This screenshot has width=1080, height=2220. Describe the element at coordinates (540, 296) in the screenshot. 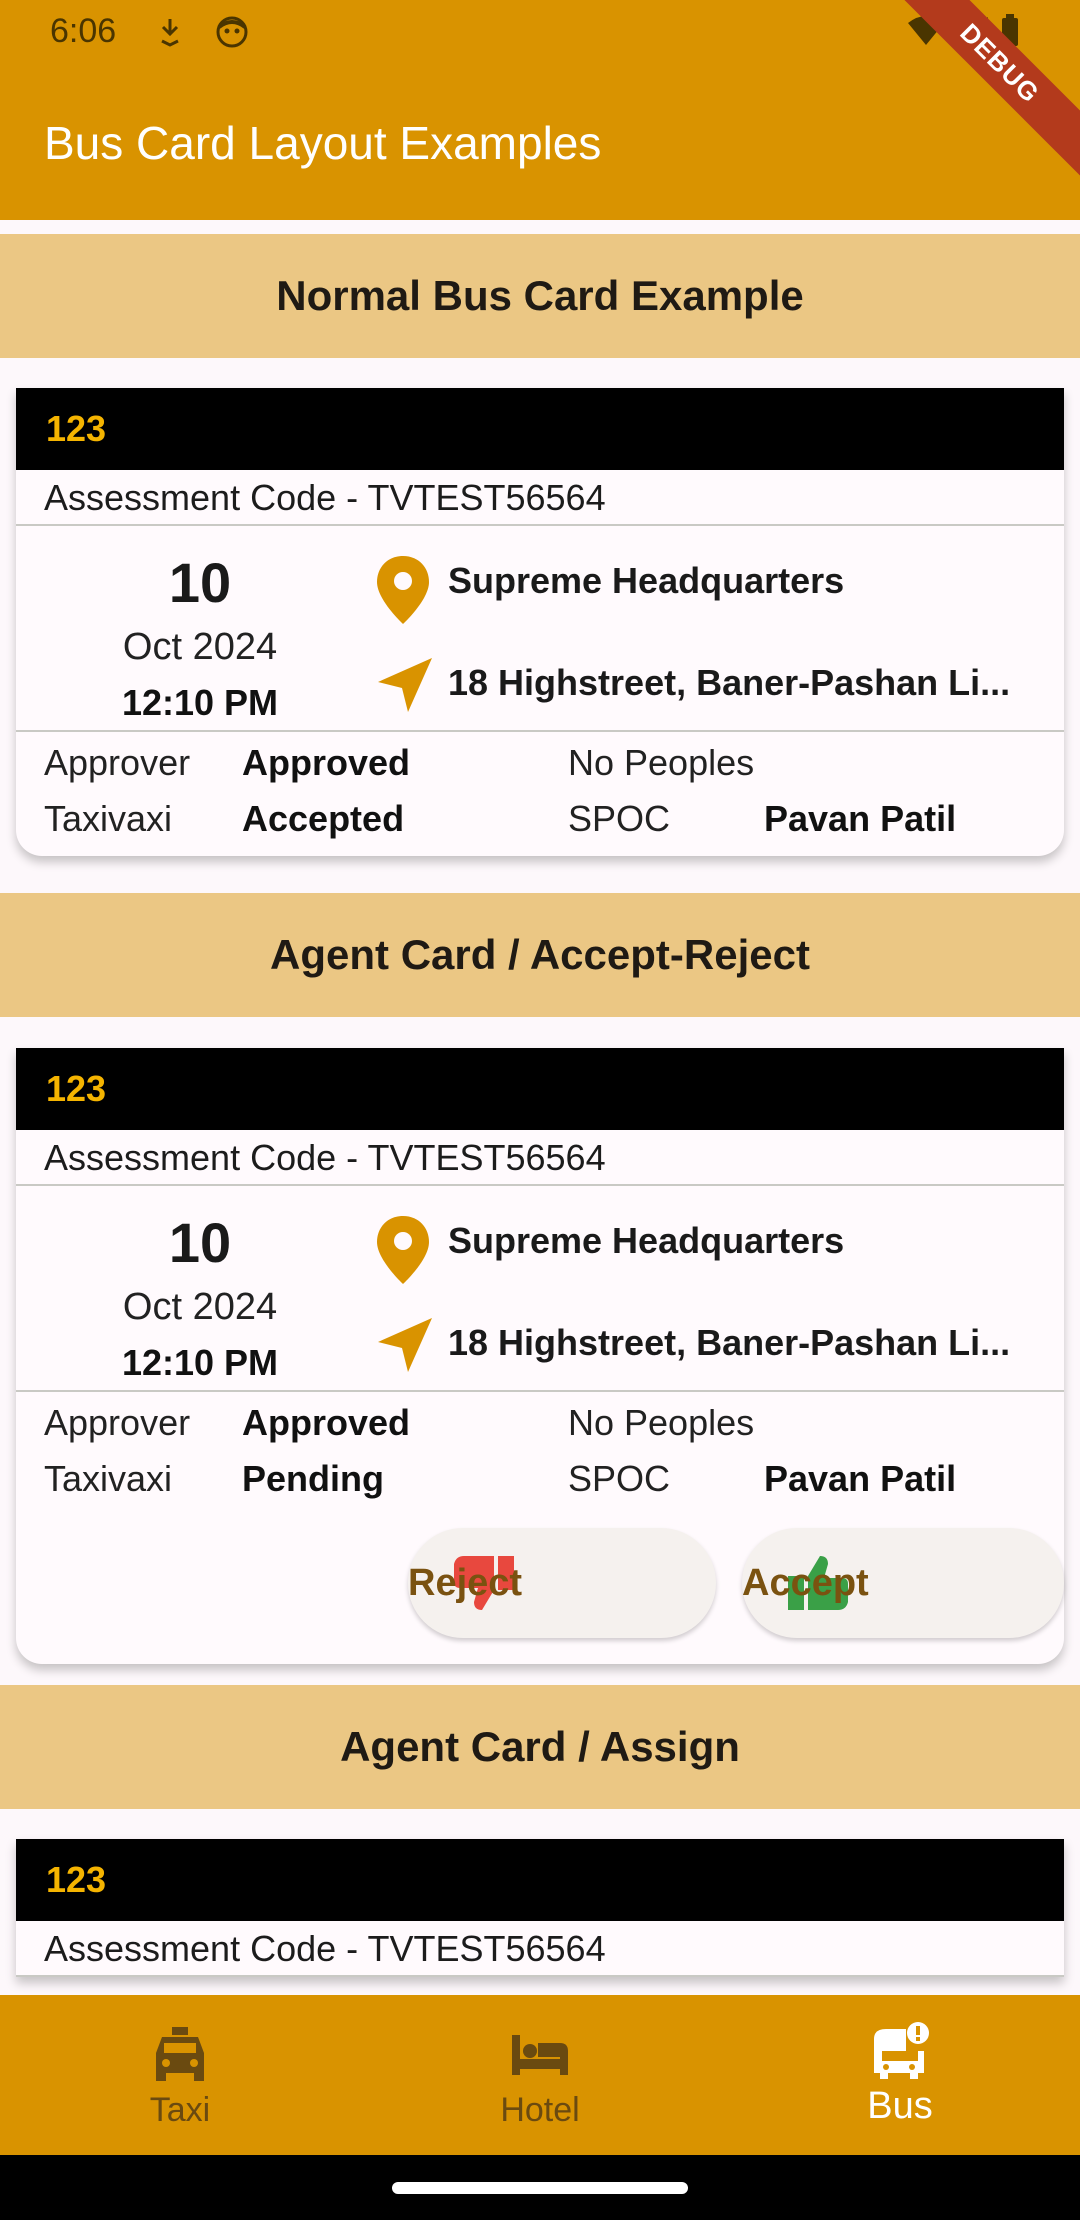

I see `section-header: Normal Bus Card Example` at that location.